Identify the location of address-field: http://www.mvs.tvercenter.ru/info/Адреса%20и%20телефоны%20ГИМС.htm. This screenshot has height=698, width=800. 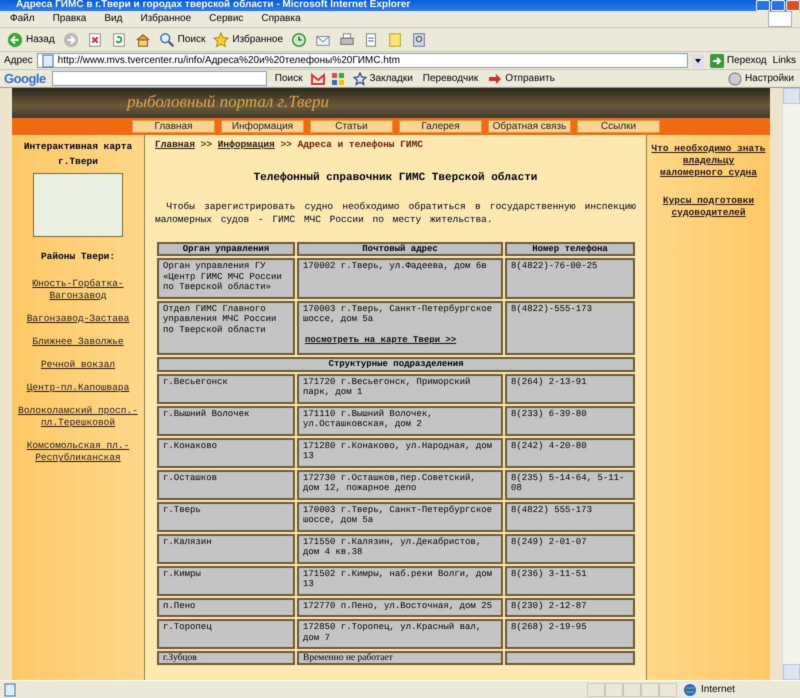
(362, 60).